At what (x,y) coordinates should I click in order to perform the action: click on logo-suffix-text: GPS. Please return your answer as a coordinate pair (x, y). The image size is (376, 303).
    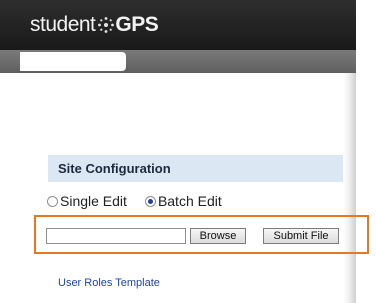
    Looking at the image, I should click on (137, 24).